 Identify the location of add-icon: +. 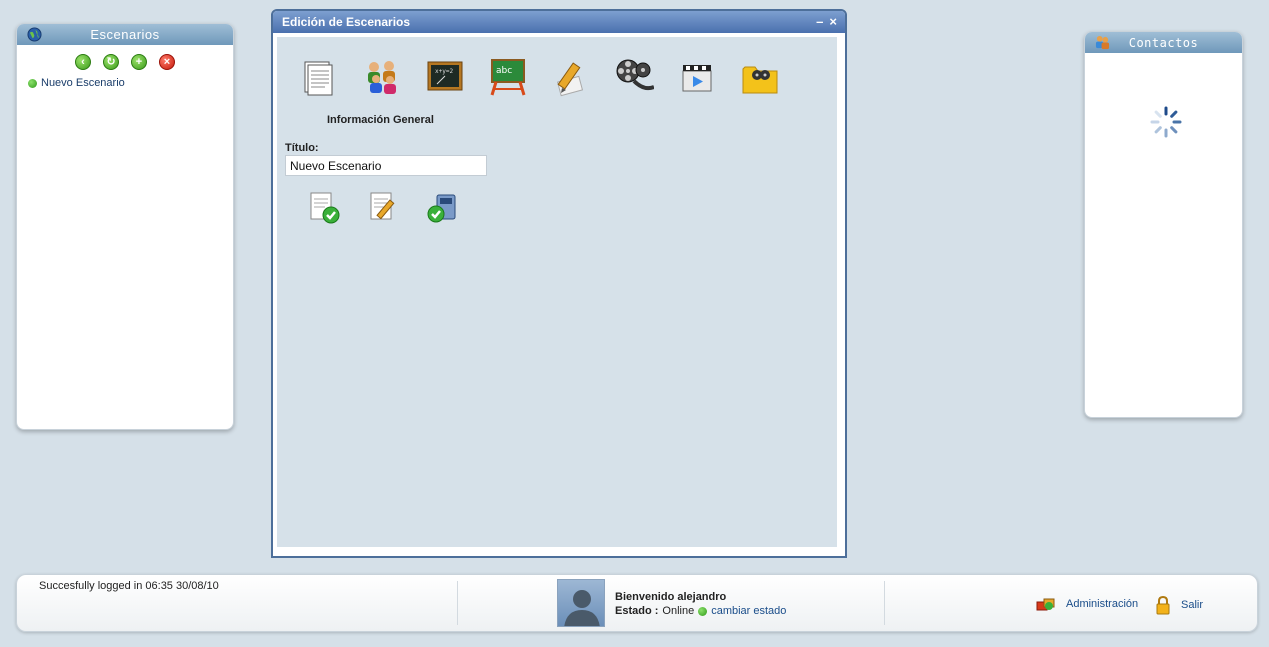
(139, 62).